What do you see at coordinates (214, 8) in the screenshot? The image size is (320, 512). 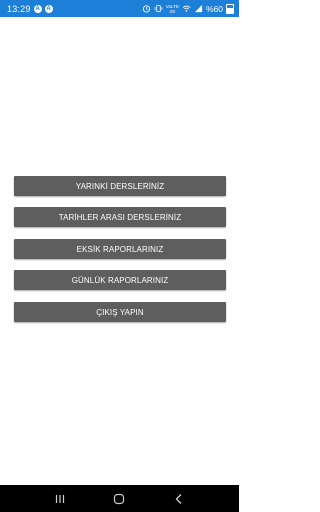 I see `battery-percentage: %60` at bounding box center [214, 8].